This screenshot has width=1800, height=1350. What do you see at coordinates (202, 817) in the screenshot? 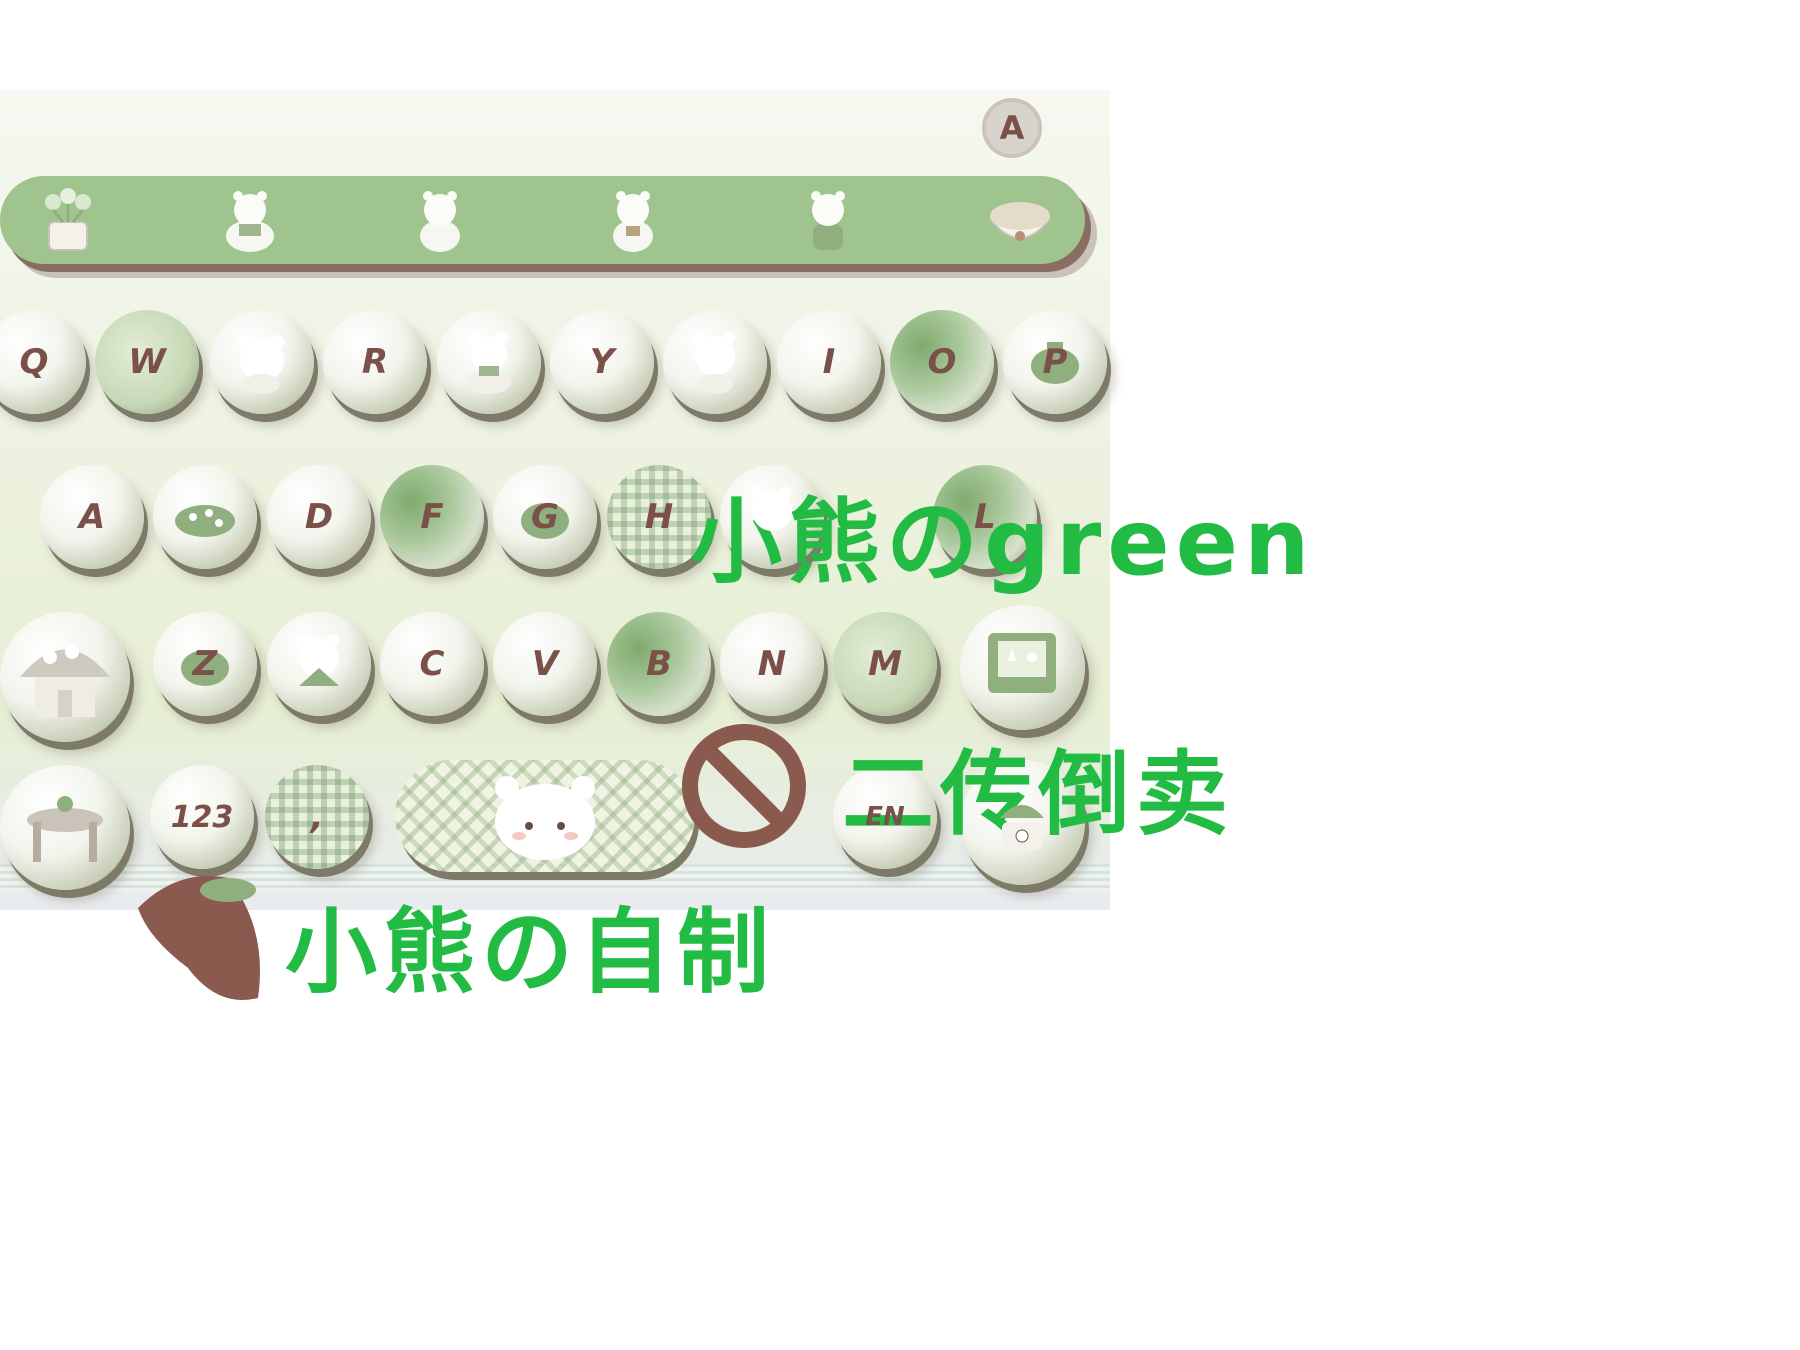
I see `numbers-key: 123` at bounding box center [202, 817].